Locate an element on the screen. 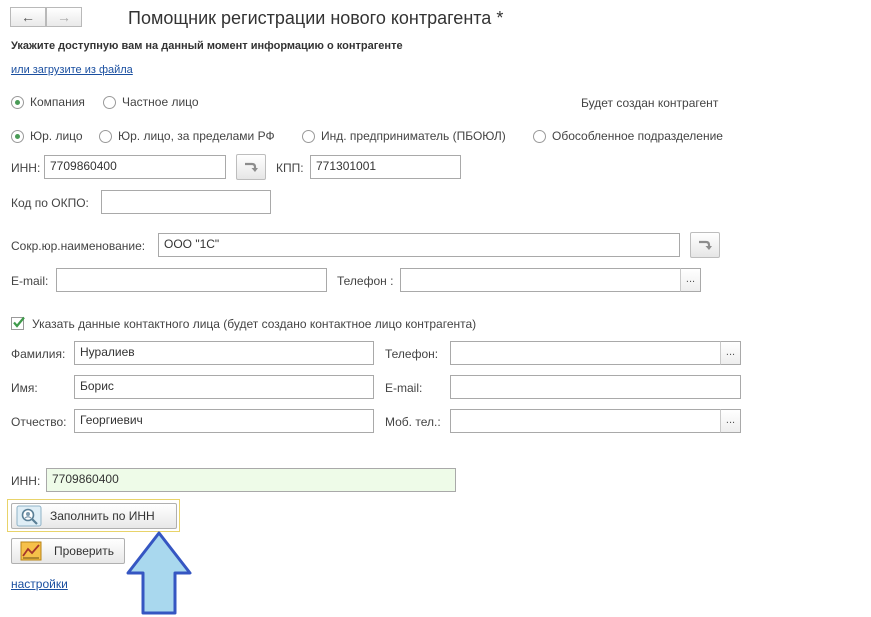 Image resolution: width=871 pixels, height=617 pixels. company-email-input is located at coordinates (191, 280).